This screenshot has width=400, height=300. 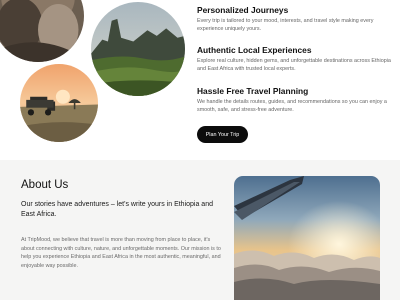 I want to click on feature-title: Authentic Local Experiences, so click(x=254, y=50).